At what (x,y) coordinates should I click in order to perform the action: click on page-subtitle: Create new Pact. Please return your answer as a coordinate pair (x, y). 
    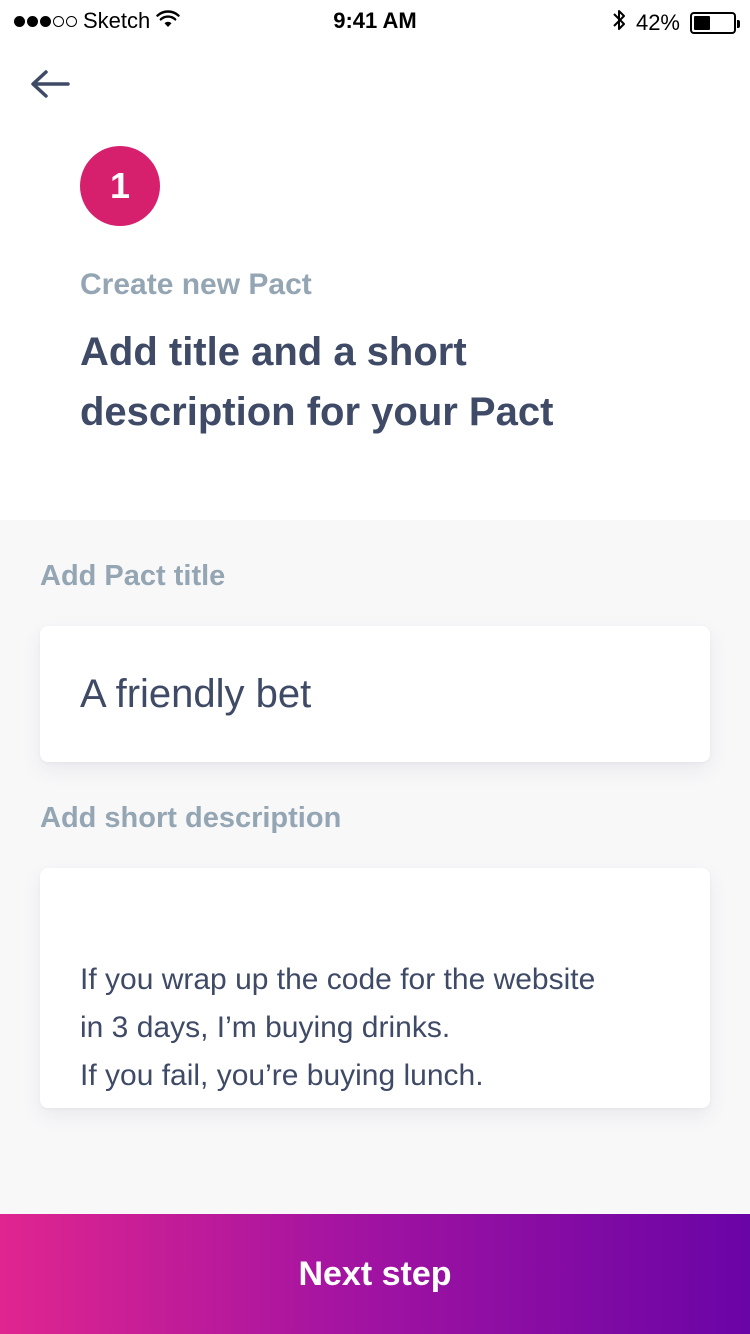
    Looking at the image, I should click on (196, 284).